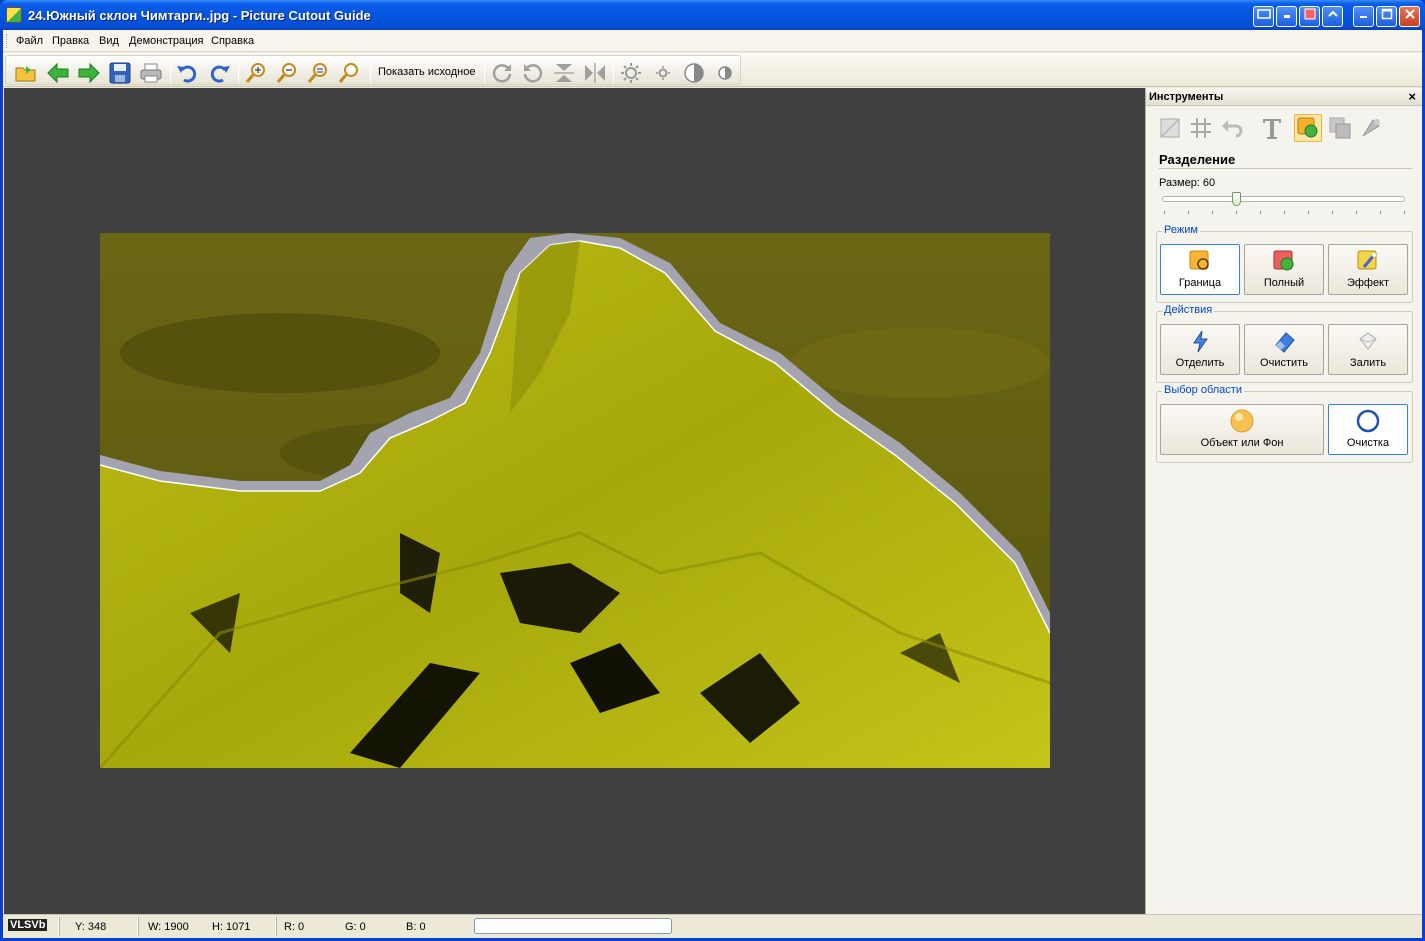 This screenshot has height=941, width=1425. I want to click on contrast-down-icon, so click(725, 73).